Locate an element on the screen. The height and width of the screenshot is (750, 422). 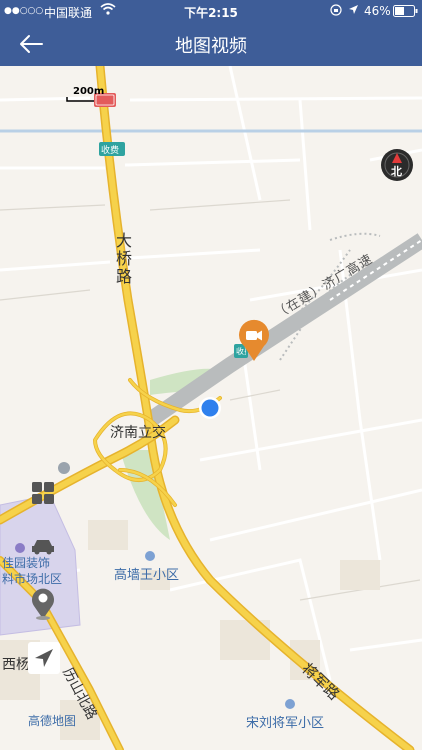
page-title: 地图视频 is located at coordinates (211, 46).